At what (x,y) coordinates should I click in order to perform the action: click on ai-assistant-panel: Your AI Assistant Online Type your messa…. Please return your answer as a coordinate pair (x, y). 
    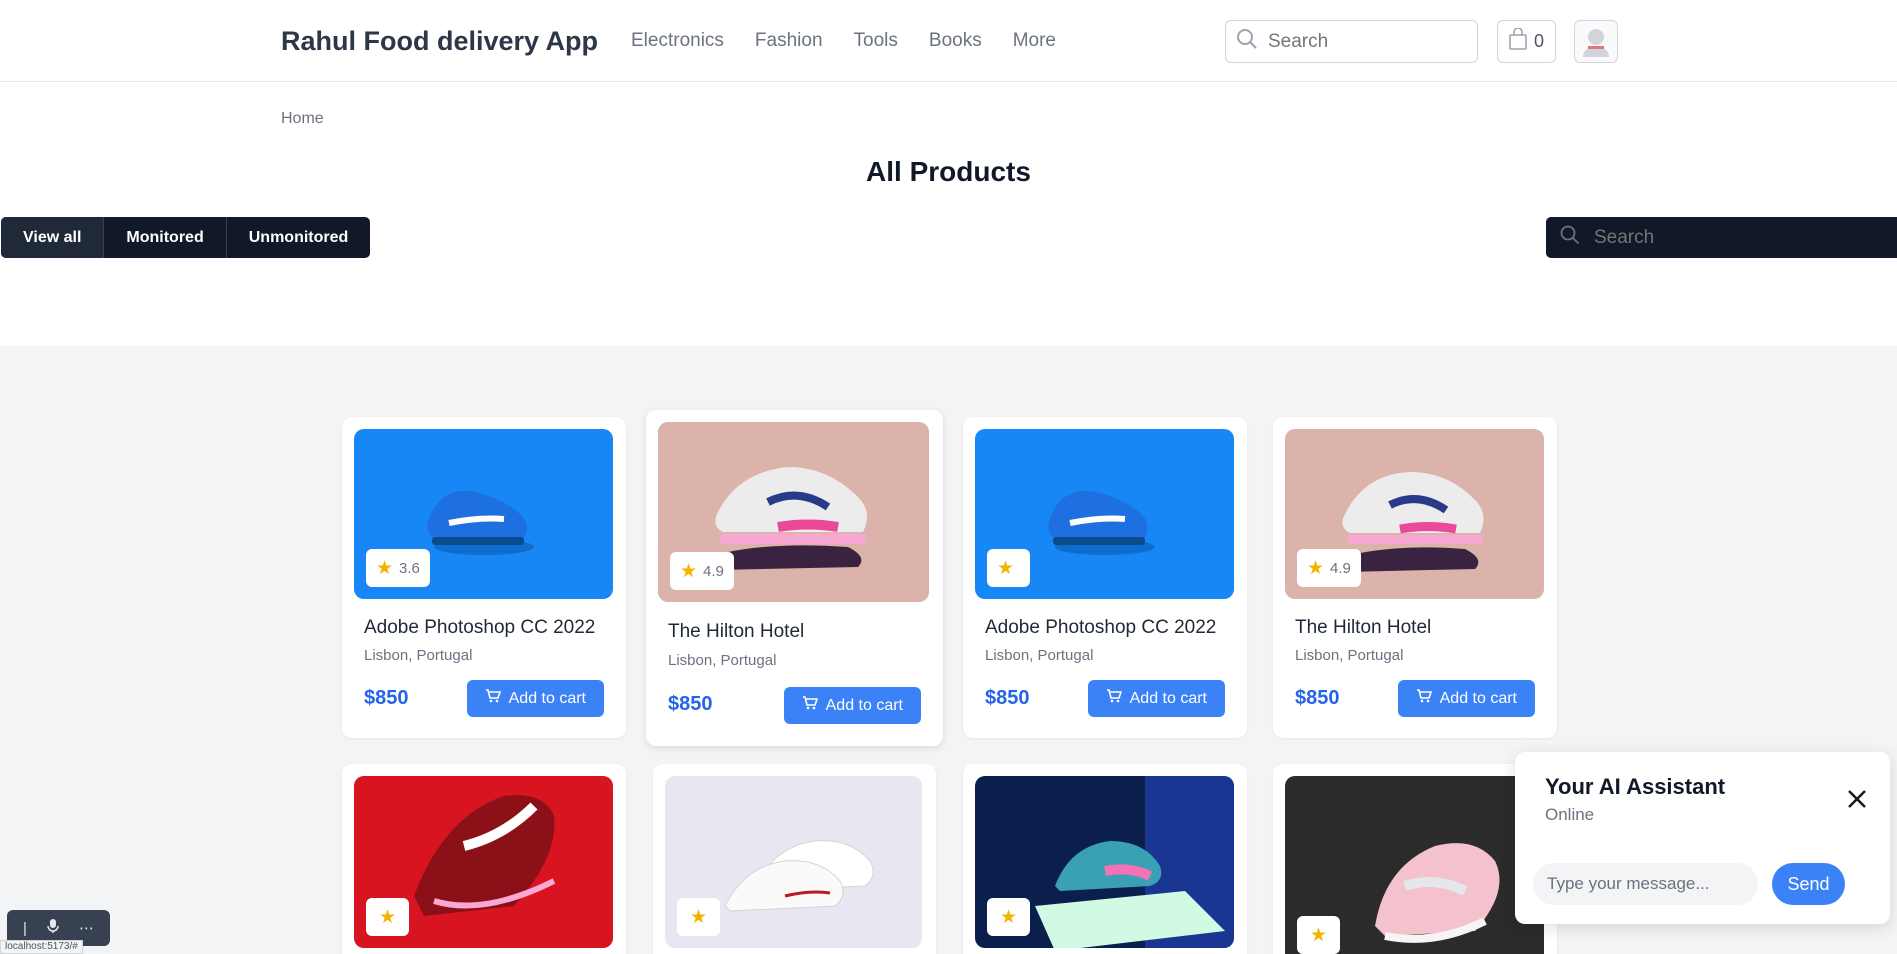
    Looking at the image, I should click on (1702, 838).